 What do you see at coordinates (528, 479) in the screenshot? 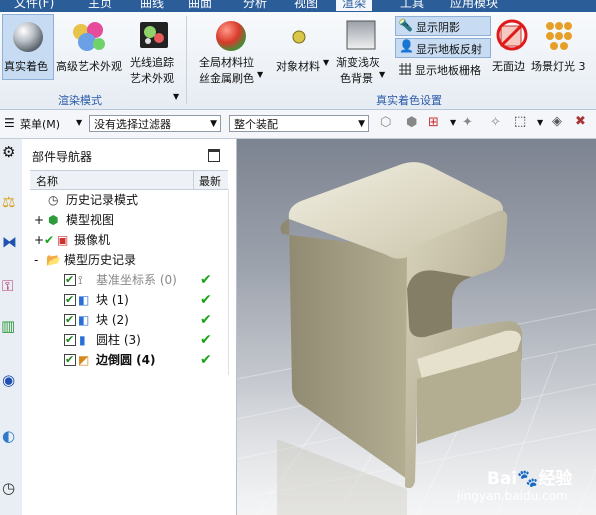
I see `paw-icon: 🐾` at bounding box center [528, 479].